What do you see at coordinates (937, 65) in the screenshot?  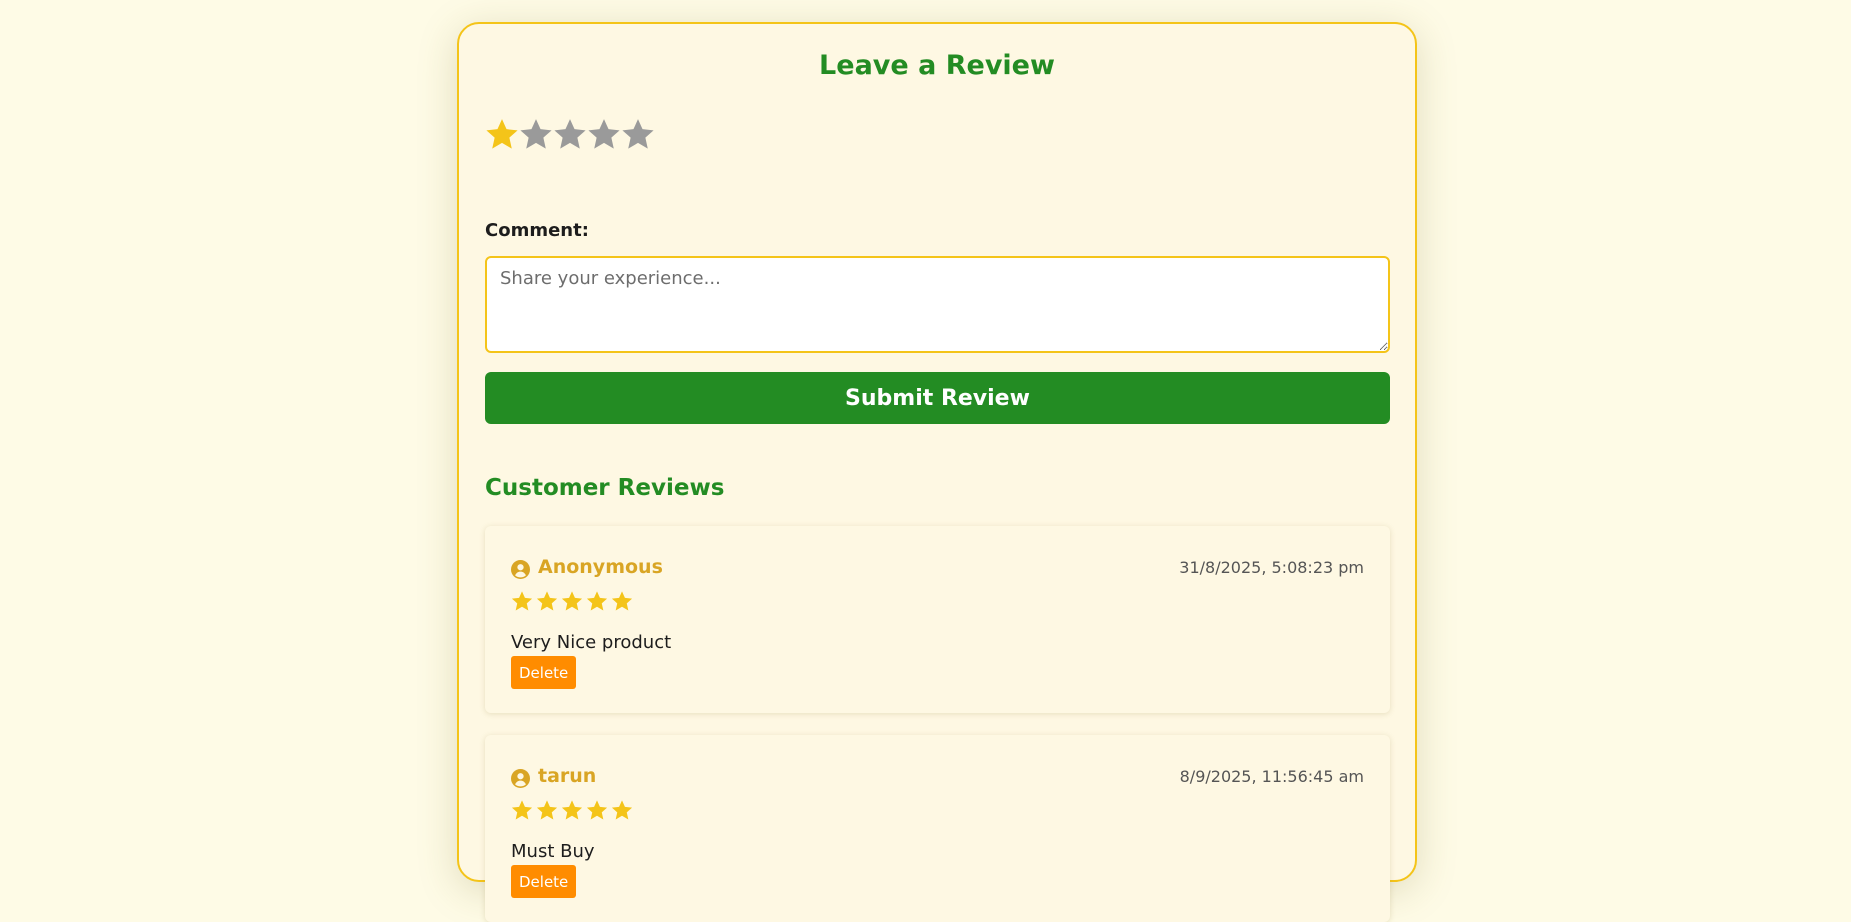 I see `form-title: Leave a Review` at bounding box center [937, 65].